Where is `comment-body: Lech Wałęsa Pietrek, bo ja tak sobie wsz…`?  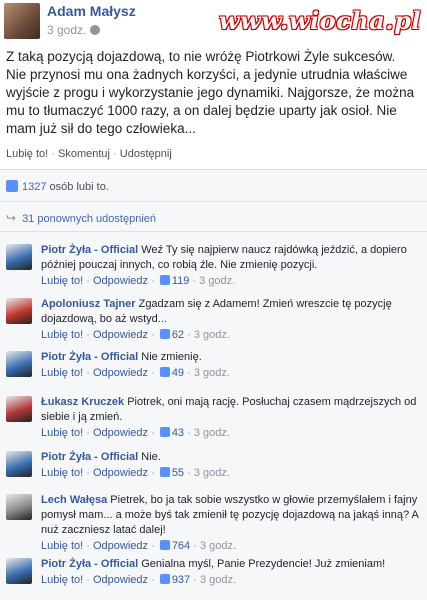
comment-body: Lech Wałęsa Pietrek, bo ja tak sobie wsz… is located at coordinates (232, 523).